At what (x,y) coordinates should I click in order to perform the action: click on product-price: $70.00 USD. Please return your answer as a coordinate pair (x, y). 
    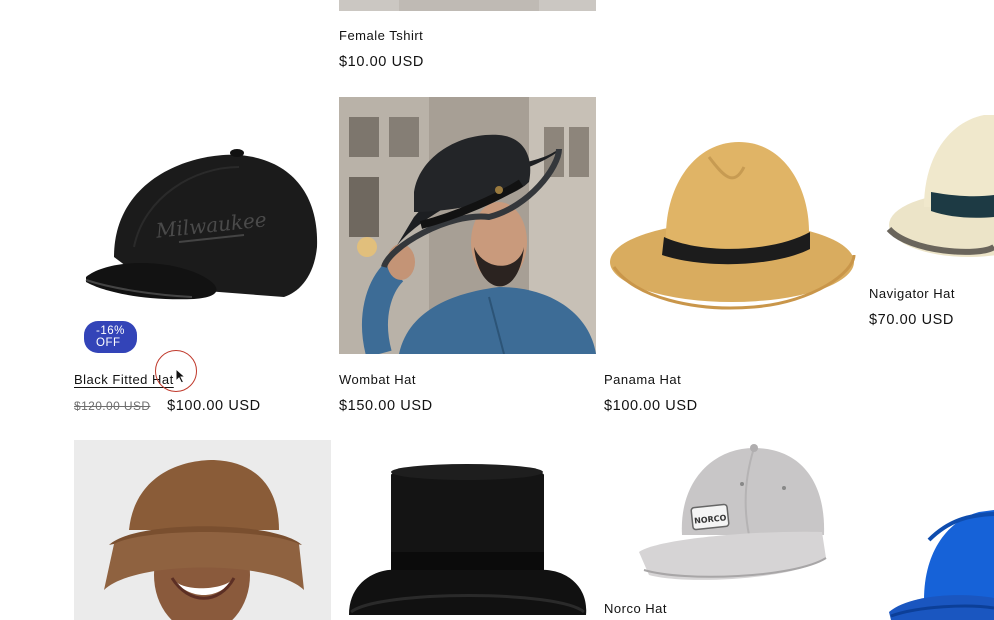
    Looking at the image, I should click on (911, 320).